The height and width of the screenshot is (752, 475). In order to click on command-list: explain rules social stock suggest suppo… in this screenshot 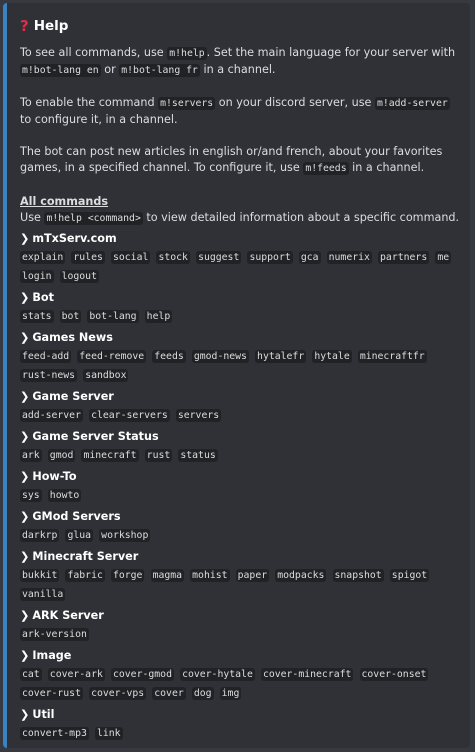, I will do `click(240, 266)`.